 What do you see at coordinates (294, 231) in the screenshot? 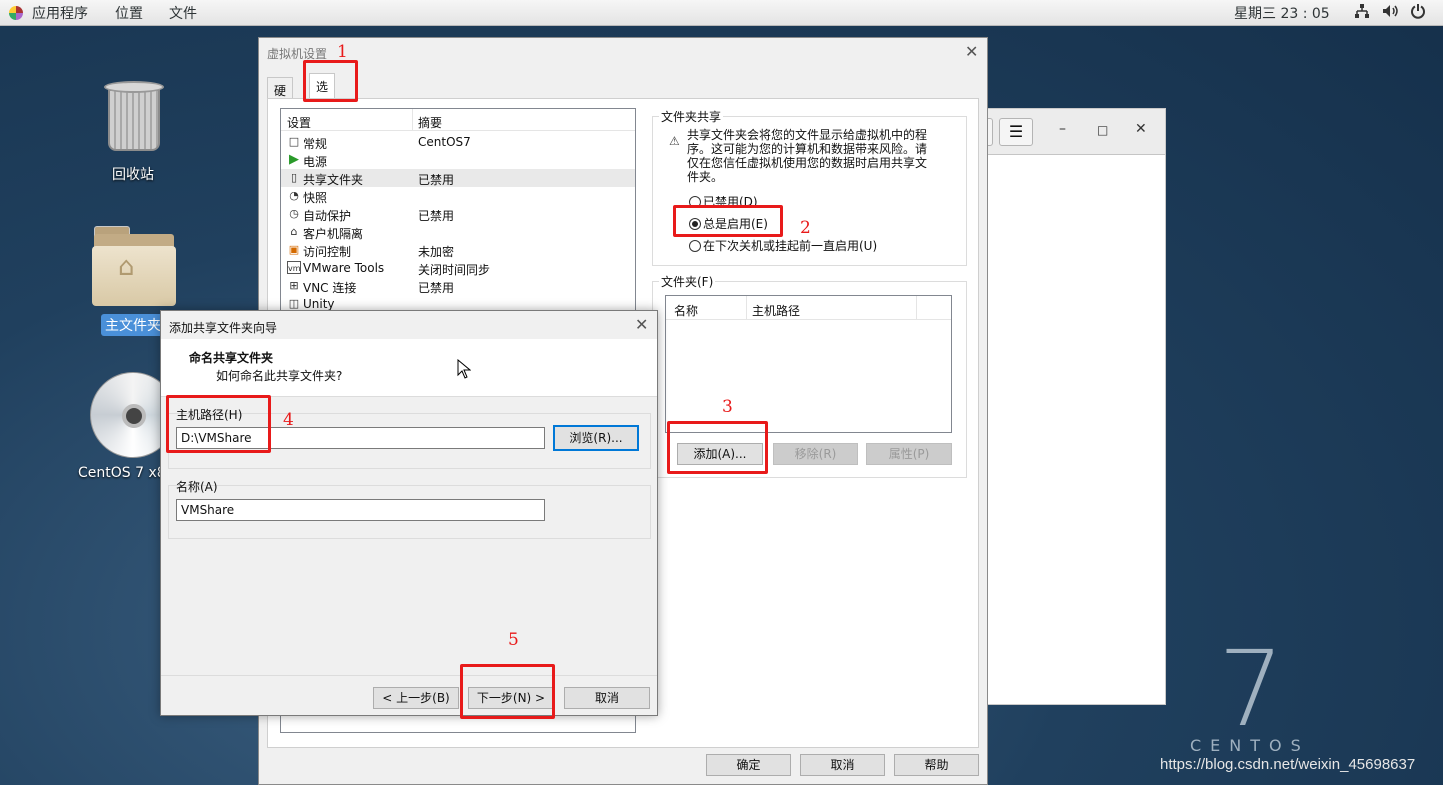
I see `isolation-icon: ⌂` at bounding box center [294, 231].